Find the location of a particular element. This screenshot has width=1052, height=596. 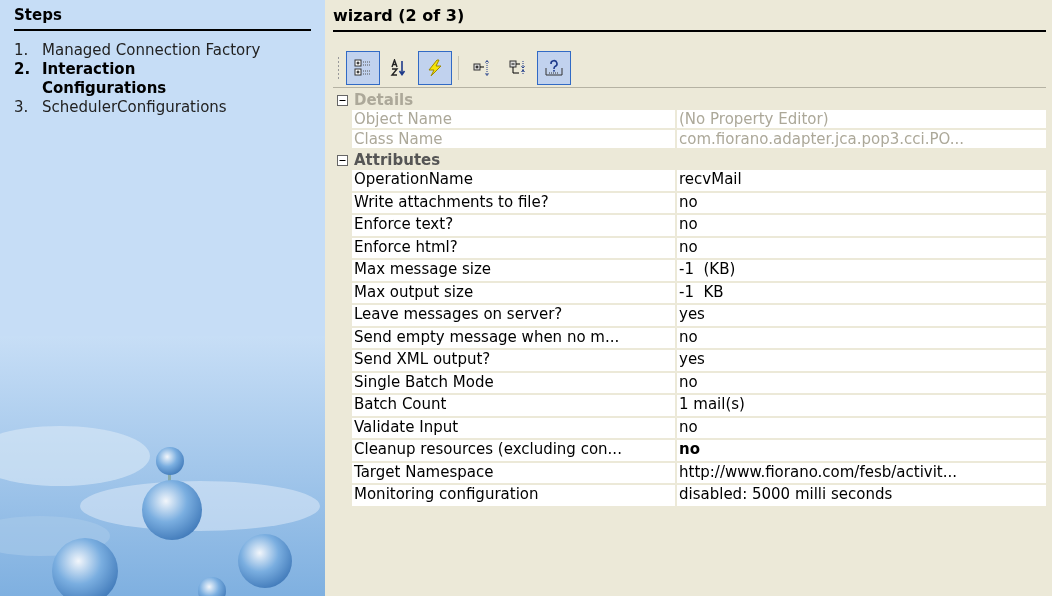

property-name: Single Batch Mode is located at coordinates (514, 383).